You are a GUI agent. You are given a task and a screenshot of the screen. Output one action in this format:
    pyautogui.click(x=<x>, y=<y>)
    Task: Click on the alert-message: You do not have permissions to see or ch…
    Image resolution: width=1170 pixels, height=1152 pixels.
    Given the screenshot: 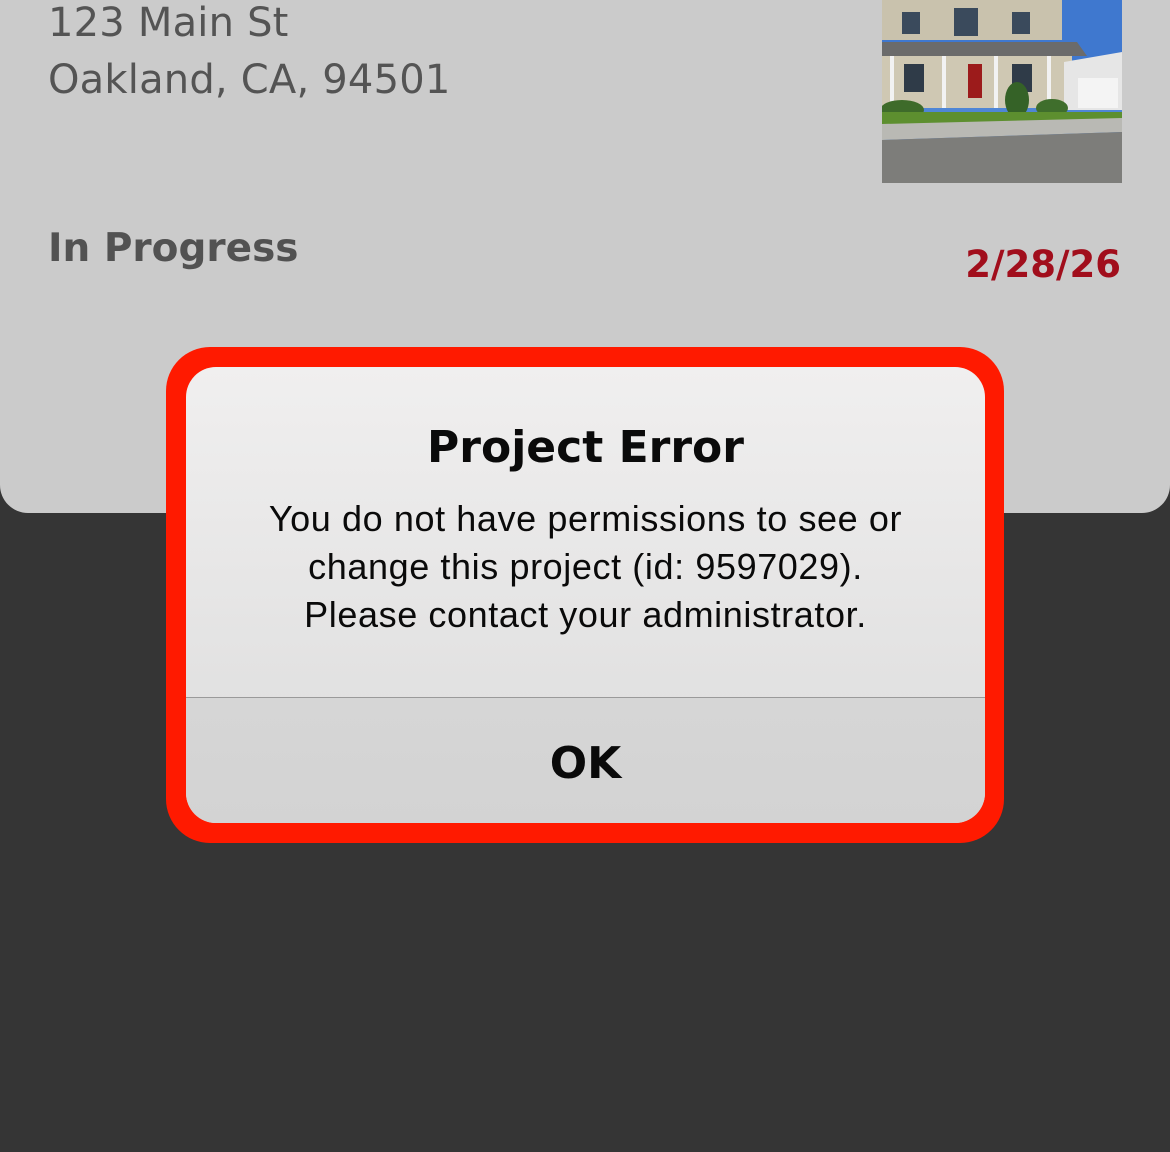 What is the action you would take?
    pyautogui.click(x=585, y=567)
    